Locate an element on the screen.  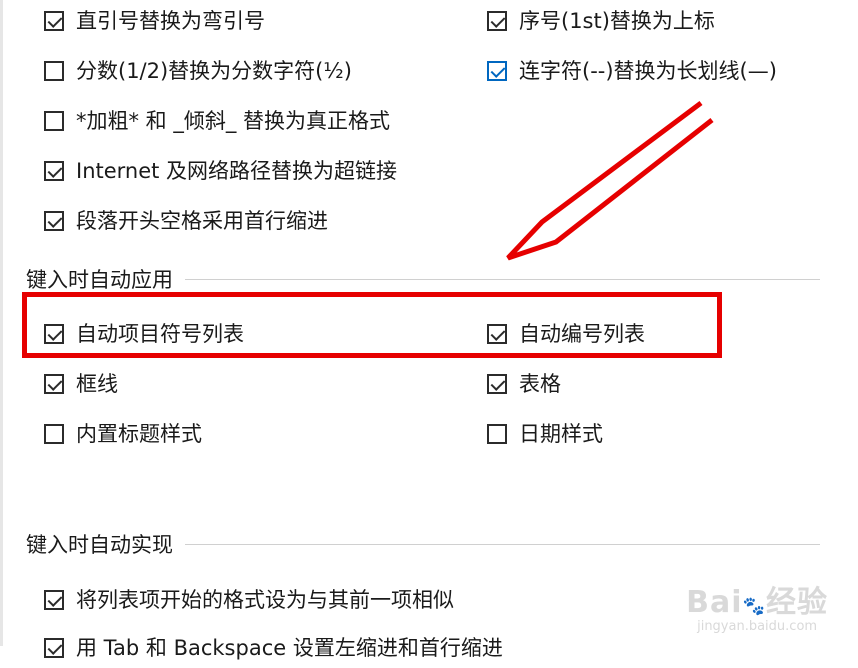
baidu-watermark: Bai🐾经验 jingyan.baidu.com is located at coordinates (757, 605).